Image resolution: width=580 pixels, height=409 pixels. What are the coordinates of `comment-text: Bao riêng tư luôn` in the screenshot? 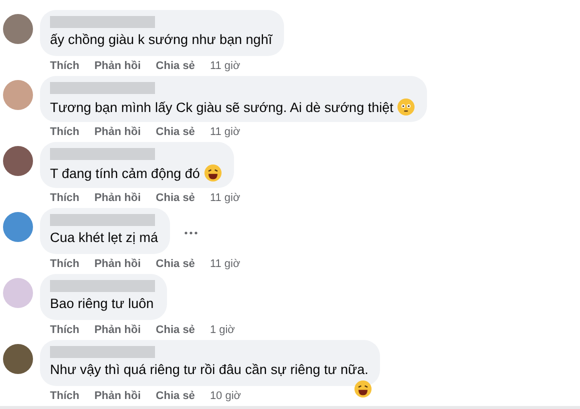 It's located at (102, 303).